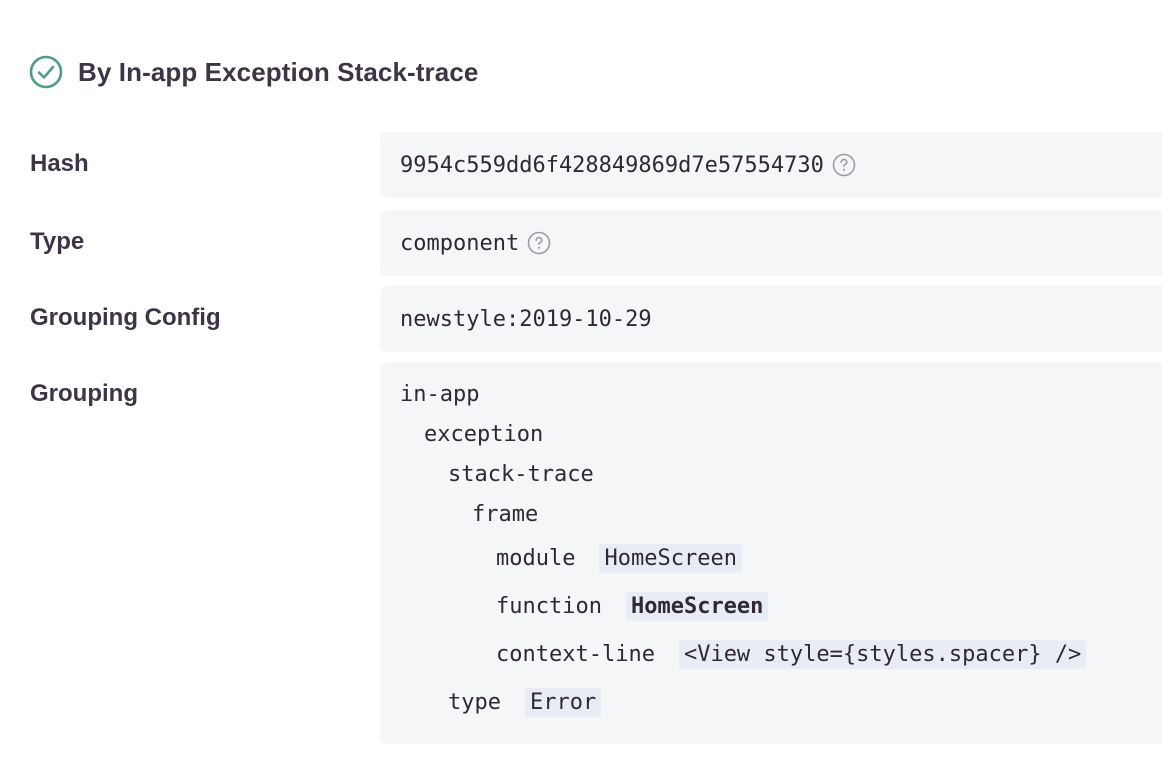  What do you see at coordinates (84, 393) in the screenshot?
I see `grouping-label: Grouping` at bounding box center [84, 393].